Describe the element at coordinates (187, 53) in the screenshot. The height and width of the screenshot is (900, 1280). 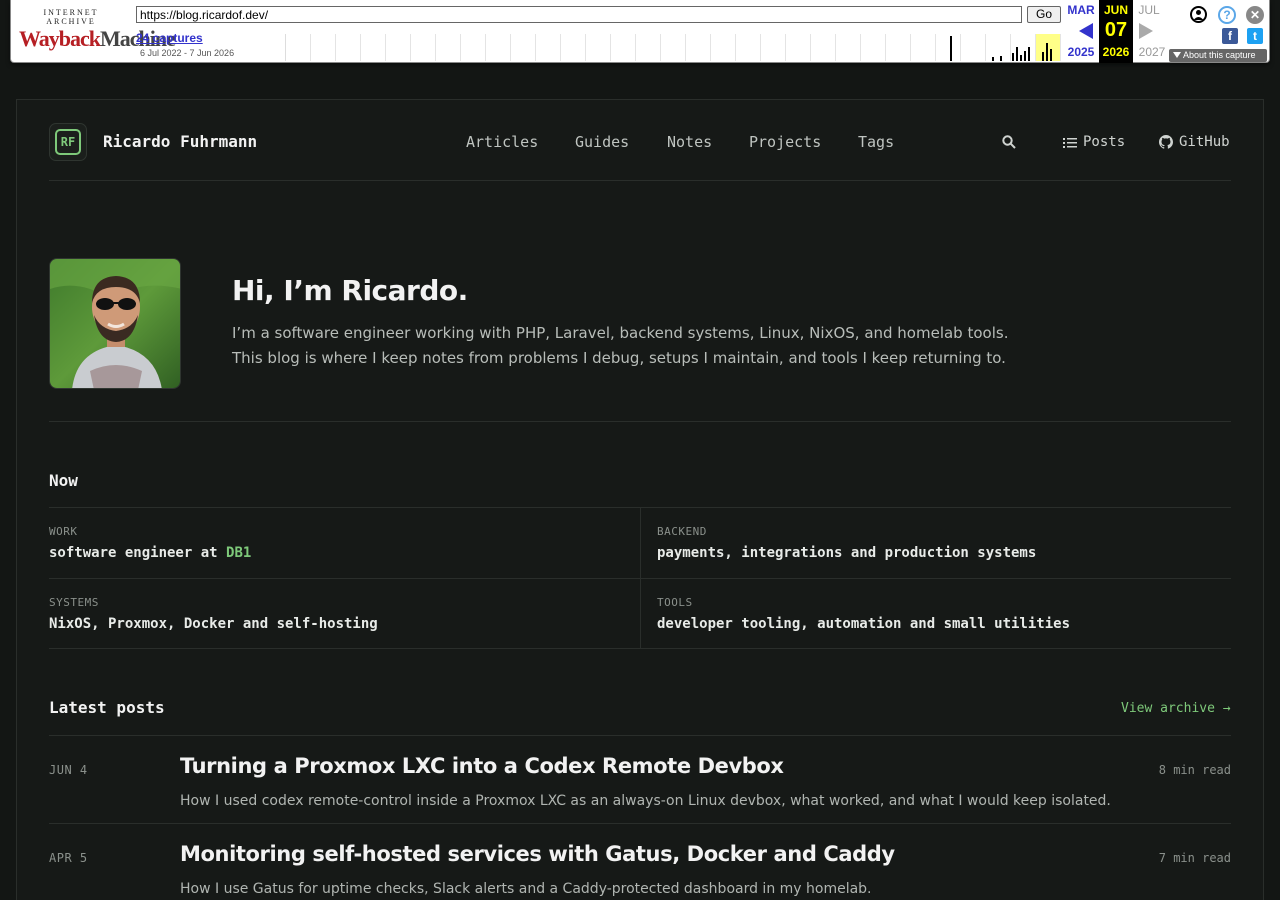
I see `wayback-date-range: 6 Jul 2022 - 7 Jun 2026` at that location.